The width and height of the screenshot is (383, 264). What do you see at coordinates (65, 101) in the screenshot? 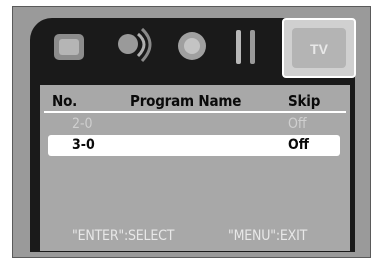
I see `column-header-no: No.` at bounding box center [65, 101].